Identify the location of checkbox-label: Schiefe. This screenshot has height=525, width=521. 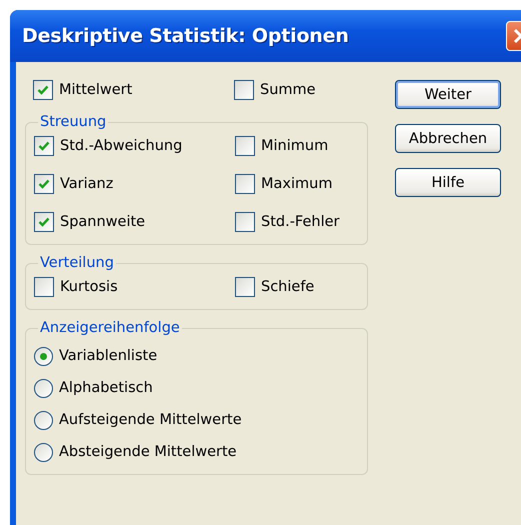
(287, 287).